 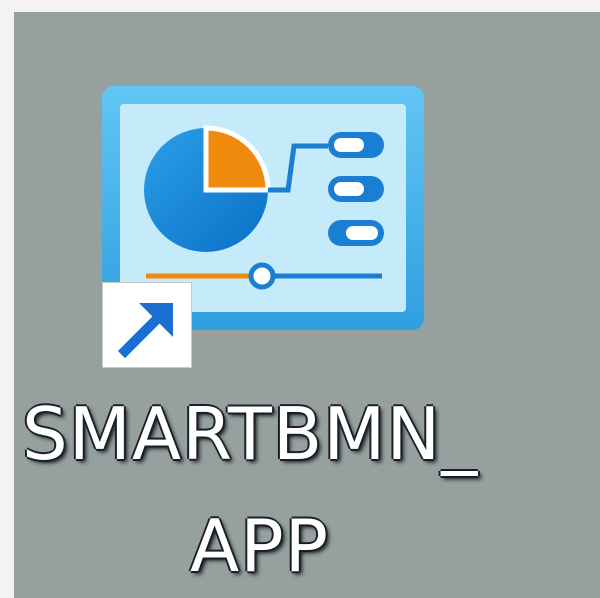 I want to click on slider-thumb, so click(x=262, y=276).